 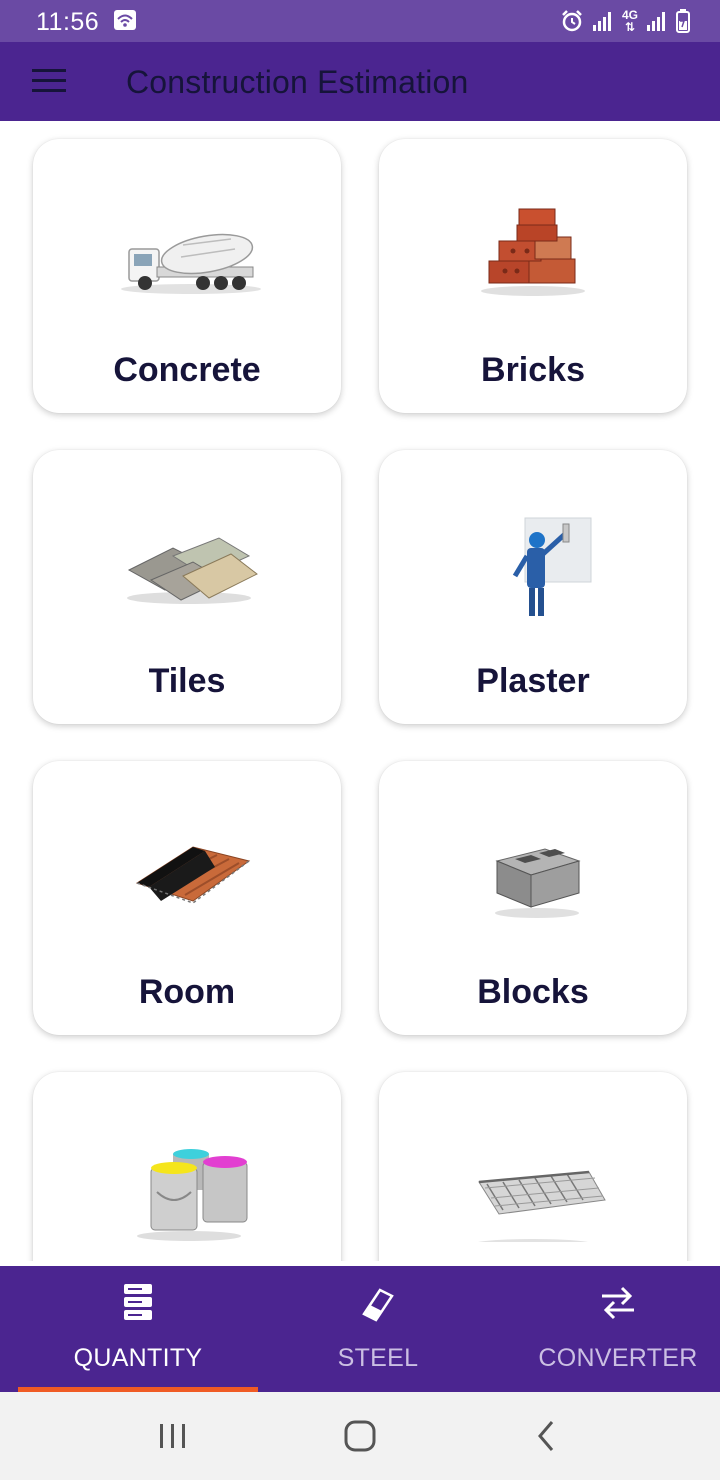 What do you see at coordinates (187, 1187) in the screenshot?
I see `paint-buckets-image` at bounding box center [187, 1187].